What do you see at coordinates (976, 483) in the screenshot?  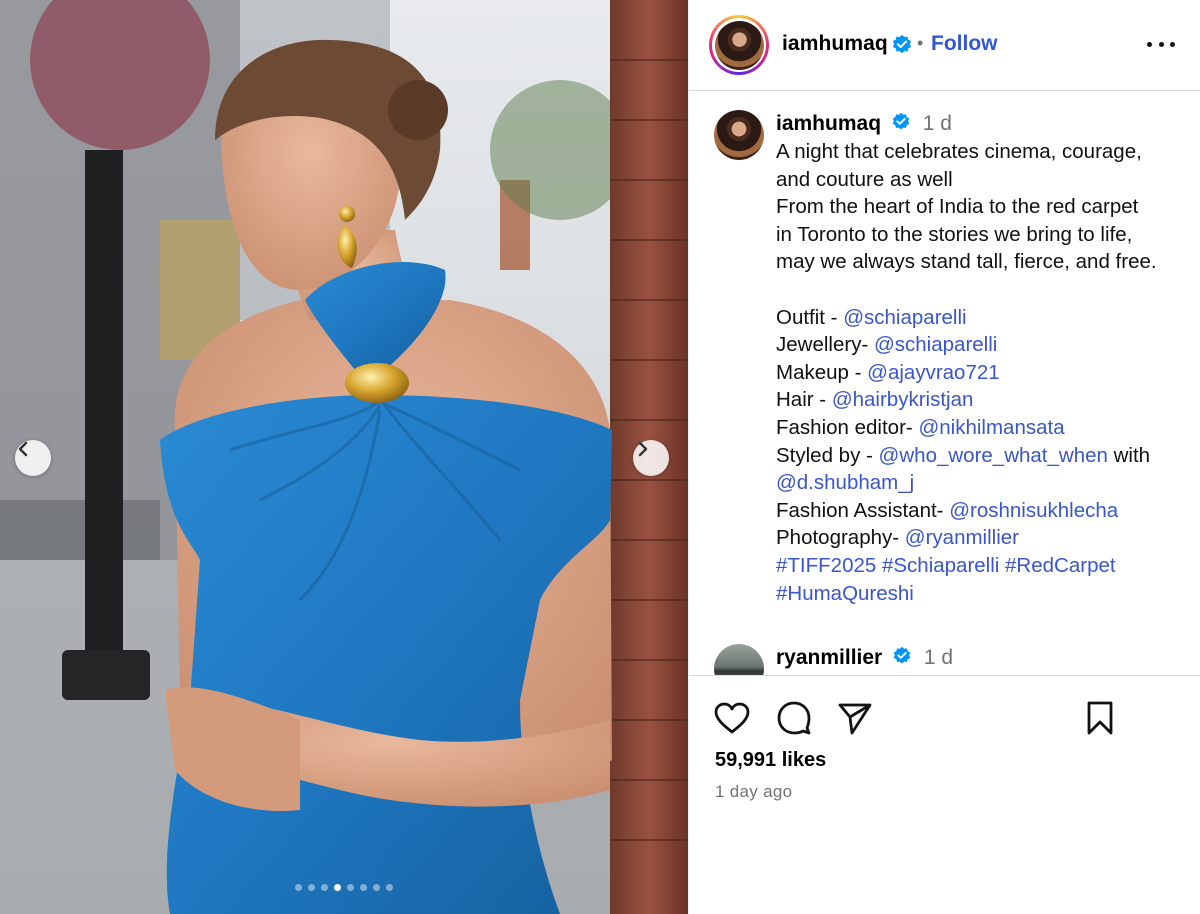 I see `credit-line: @d.shubham_j` at bounding box center [976, 483].